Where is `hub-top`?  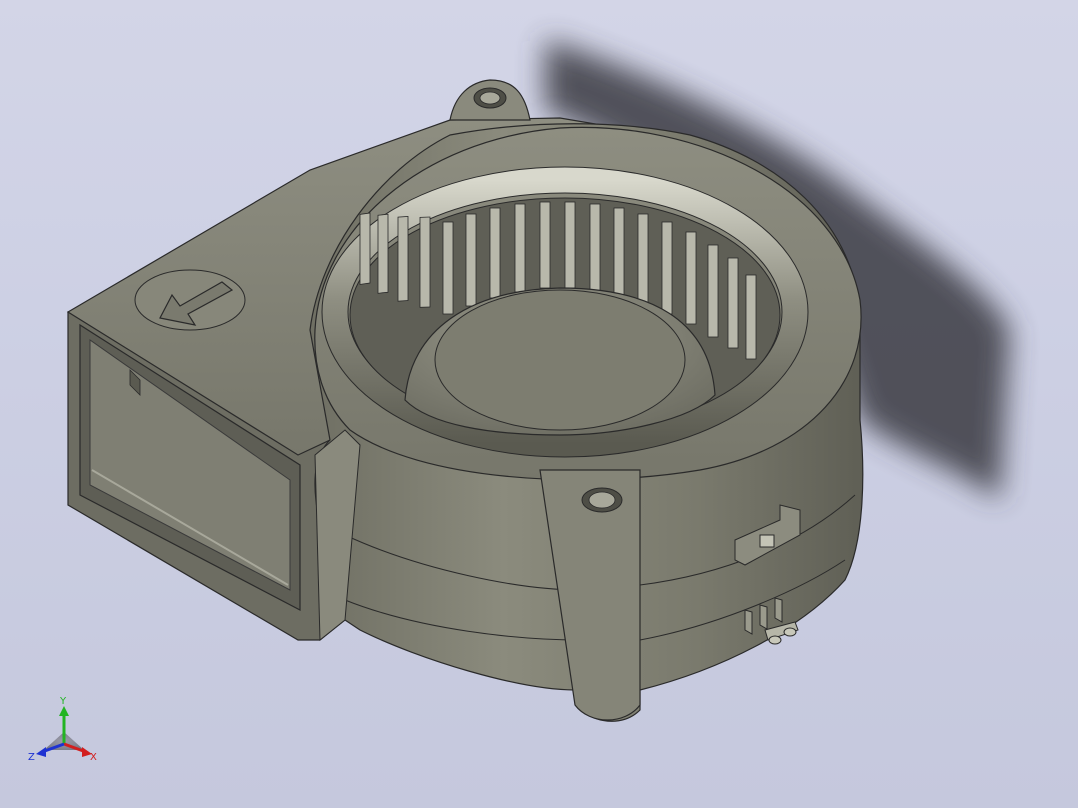 hub-top is located at coordinates (560, 360).